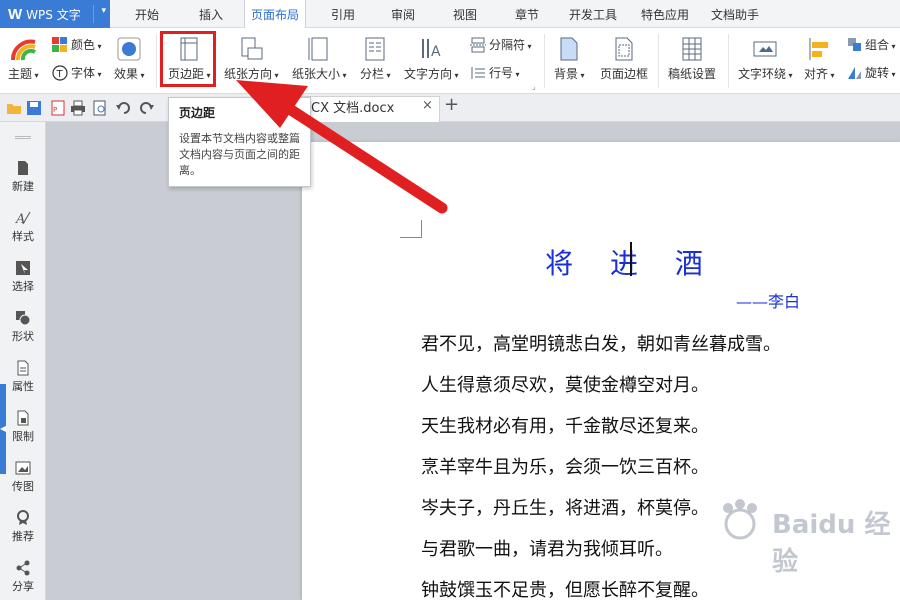  I want to click on paper-size-label: 纸张大小, so click(319, 73).